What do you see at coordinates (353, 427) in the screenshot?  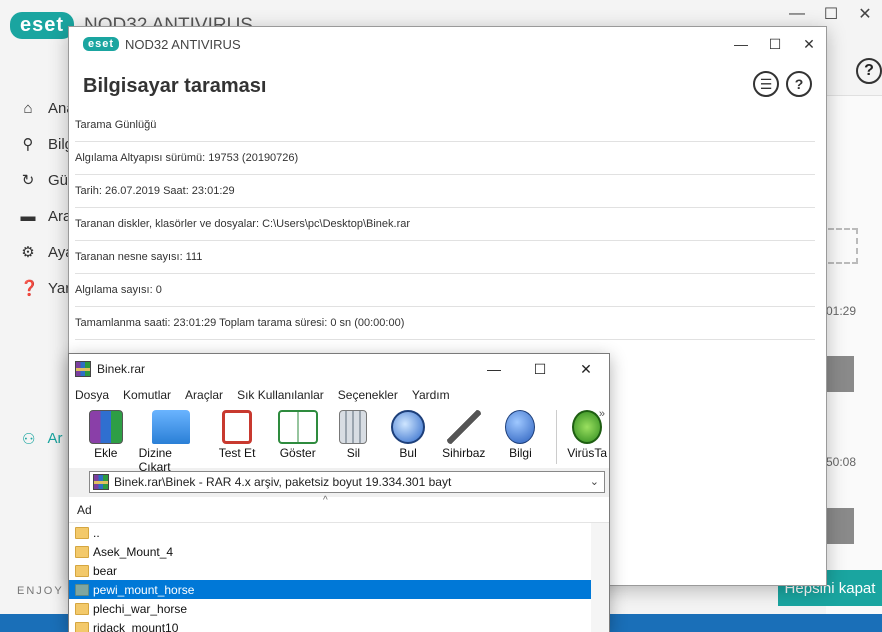 I see `trash-icon` at bounding box center [353, 427].